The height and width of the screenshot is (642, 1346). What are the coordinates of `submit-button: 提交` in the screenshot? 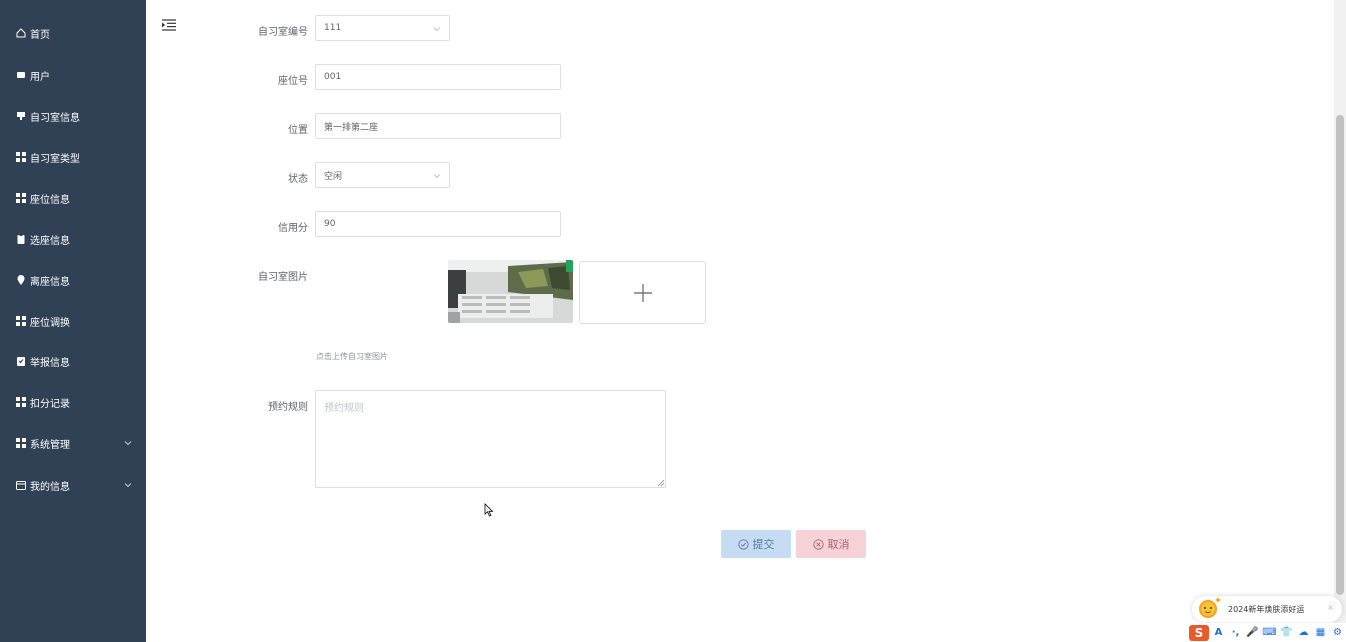 It's located at (756, 544).